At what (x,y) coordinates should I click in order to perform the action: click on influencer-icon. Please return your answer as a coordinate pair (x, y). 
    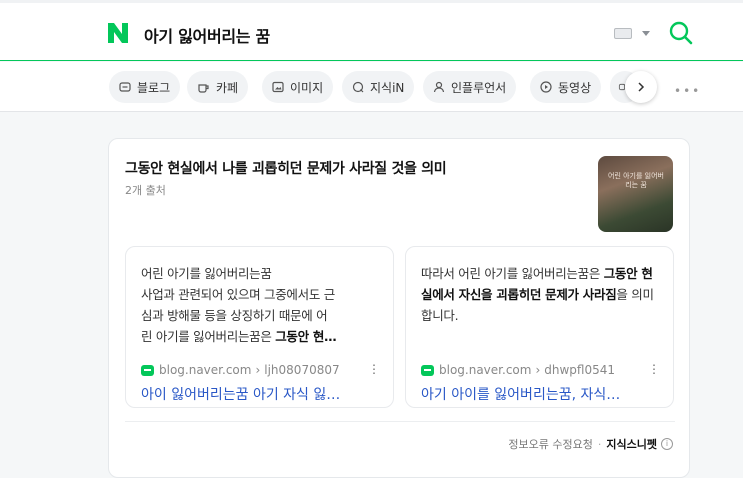
    Looking at the image, I should click on (439, 87).